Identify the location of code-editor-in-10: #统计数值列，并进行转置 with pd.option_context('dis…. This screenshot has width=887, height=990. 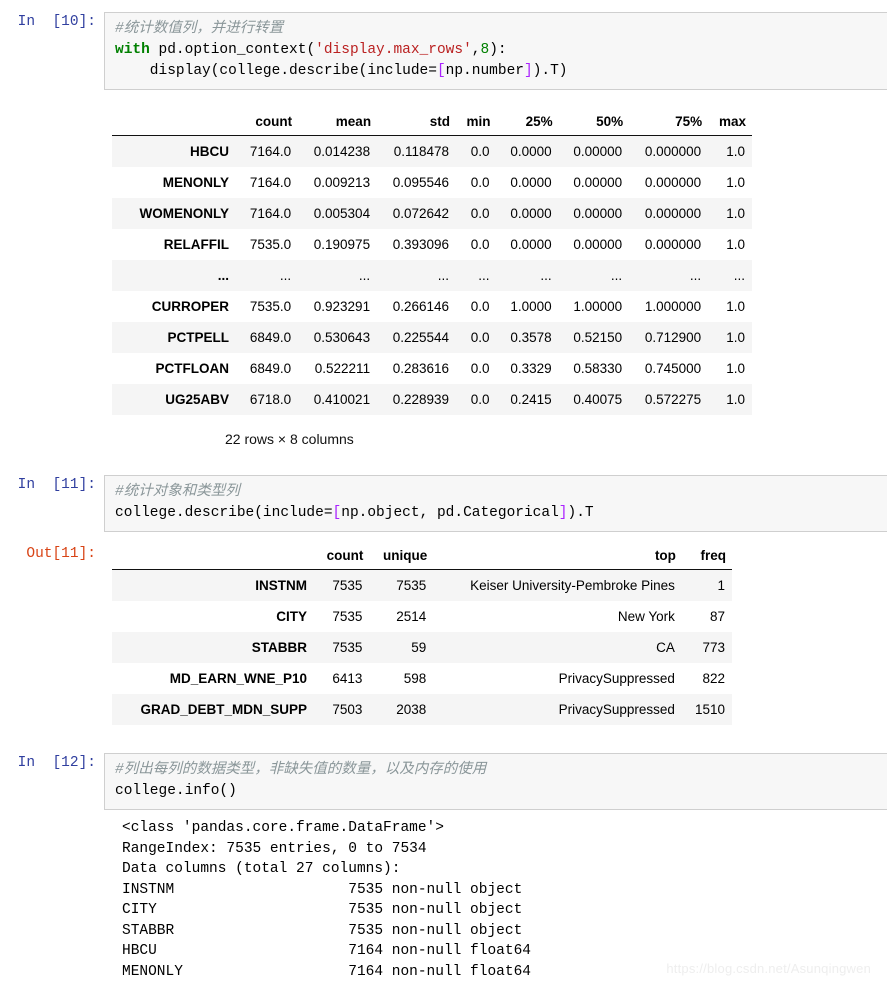
(495, 51).